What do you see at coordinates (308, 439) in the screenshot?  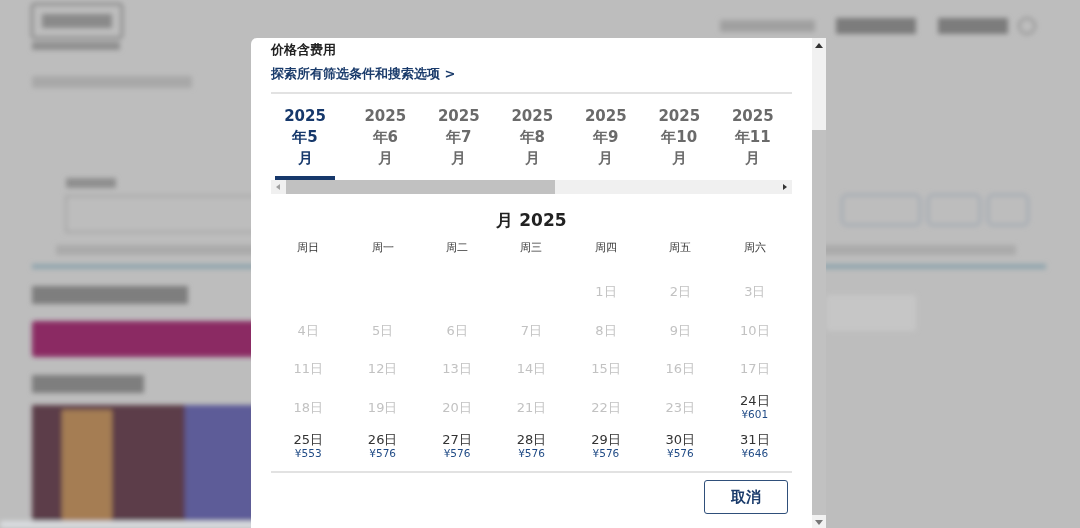 I see `calendar-day: 25日` at bounding box center [308, 439].